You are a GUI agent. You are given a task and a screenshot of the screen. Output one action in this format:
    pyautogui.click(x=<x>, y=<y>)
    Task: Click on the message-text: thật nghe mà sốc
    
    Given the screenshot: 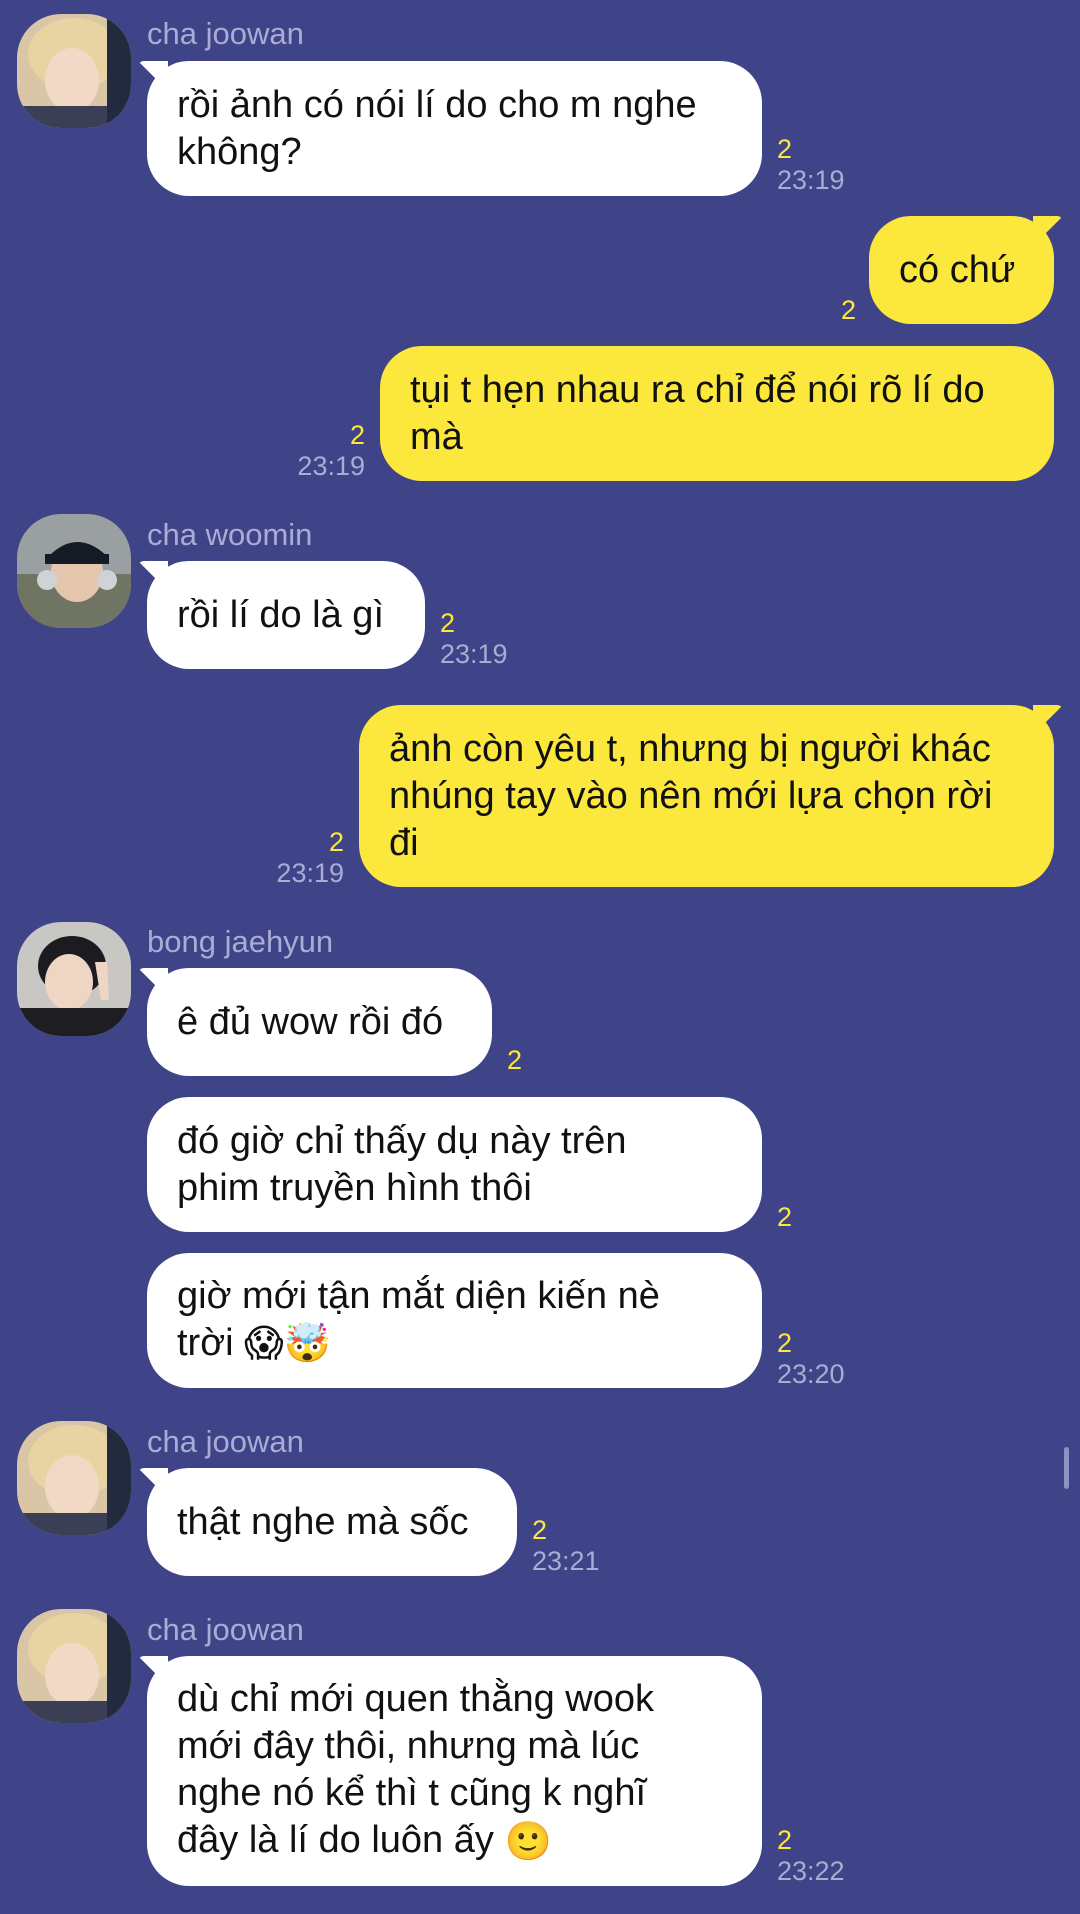 What is the action you would take?
    pyautogui.click(x=323, y=1521)
    